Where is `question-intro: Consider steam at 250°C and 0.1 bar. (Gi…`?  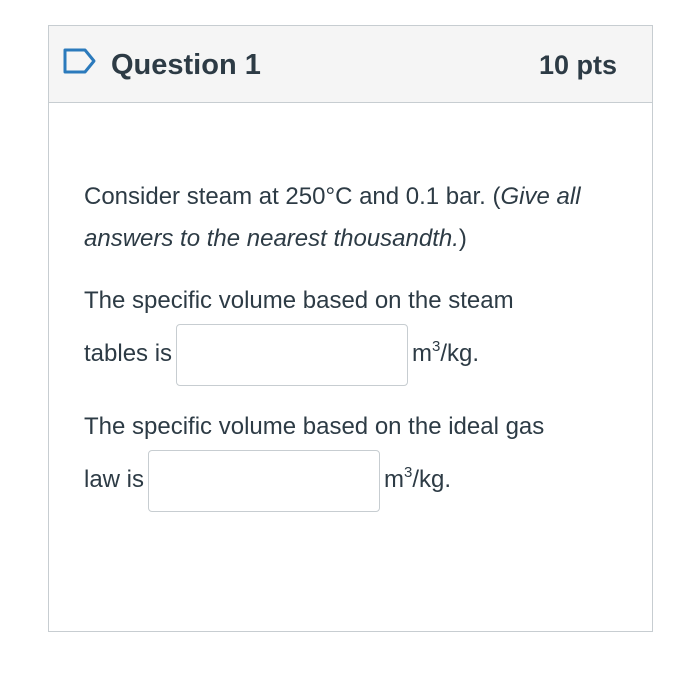 question-intro: Consider steam at 250°C and 0.1 bar. (Gi… is located at coordinates (344, 218).